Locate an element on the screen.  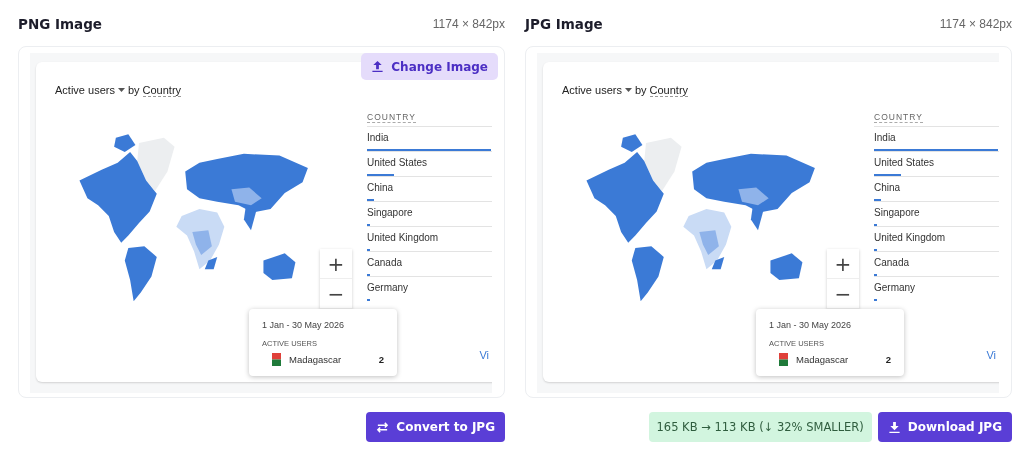
panel-title: PNG Image is located at coordinates (60, 24).